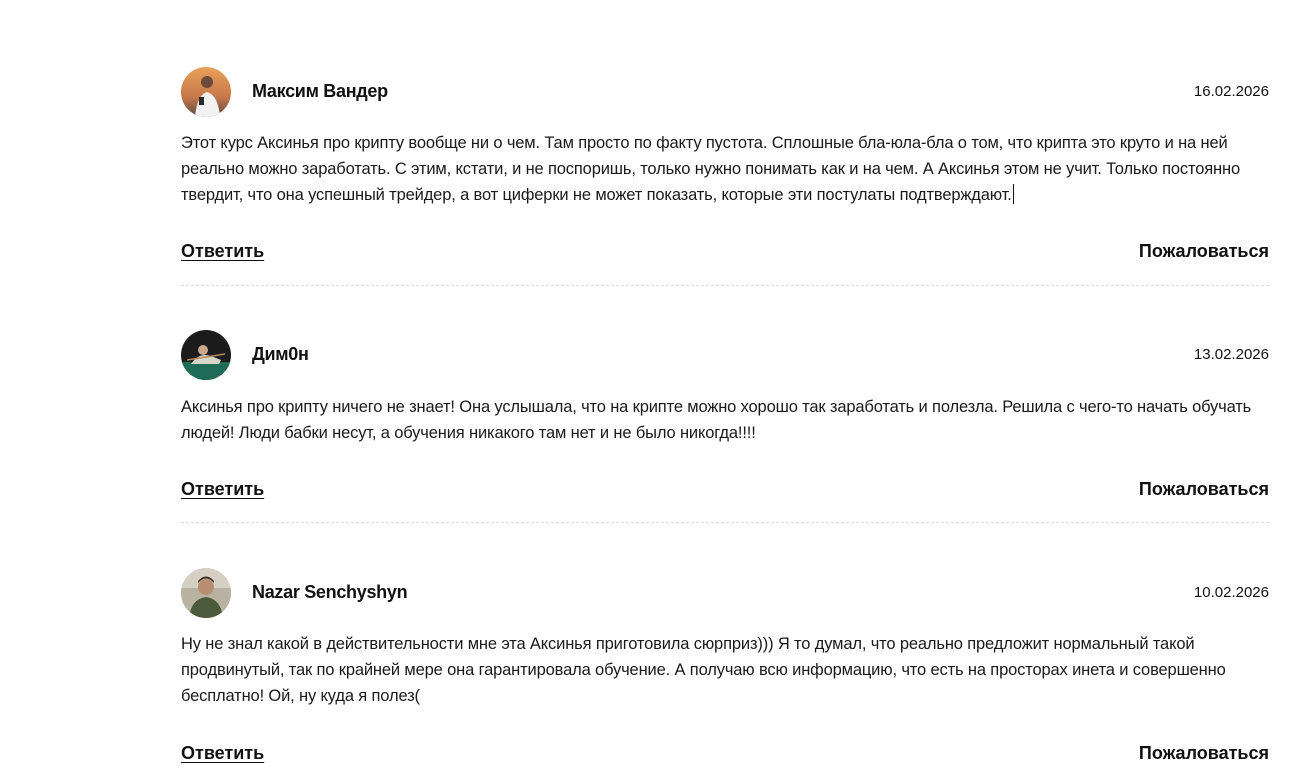  Describe the element at coordinates (1231, 91) in the screenshot. I see `comment-date: 16.02.2026` at that location.